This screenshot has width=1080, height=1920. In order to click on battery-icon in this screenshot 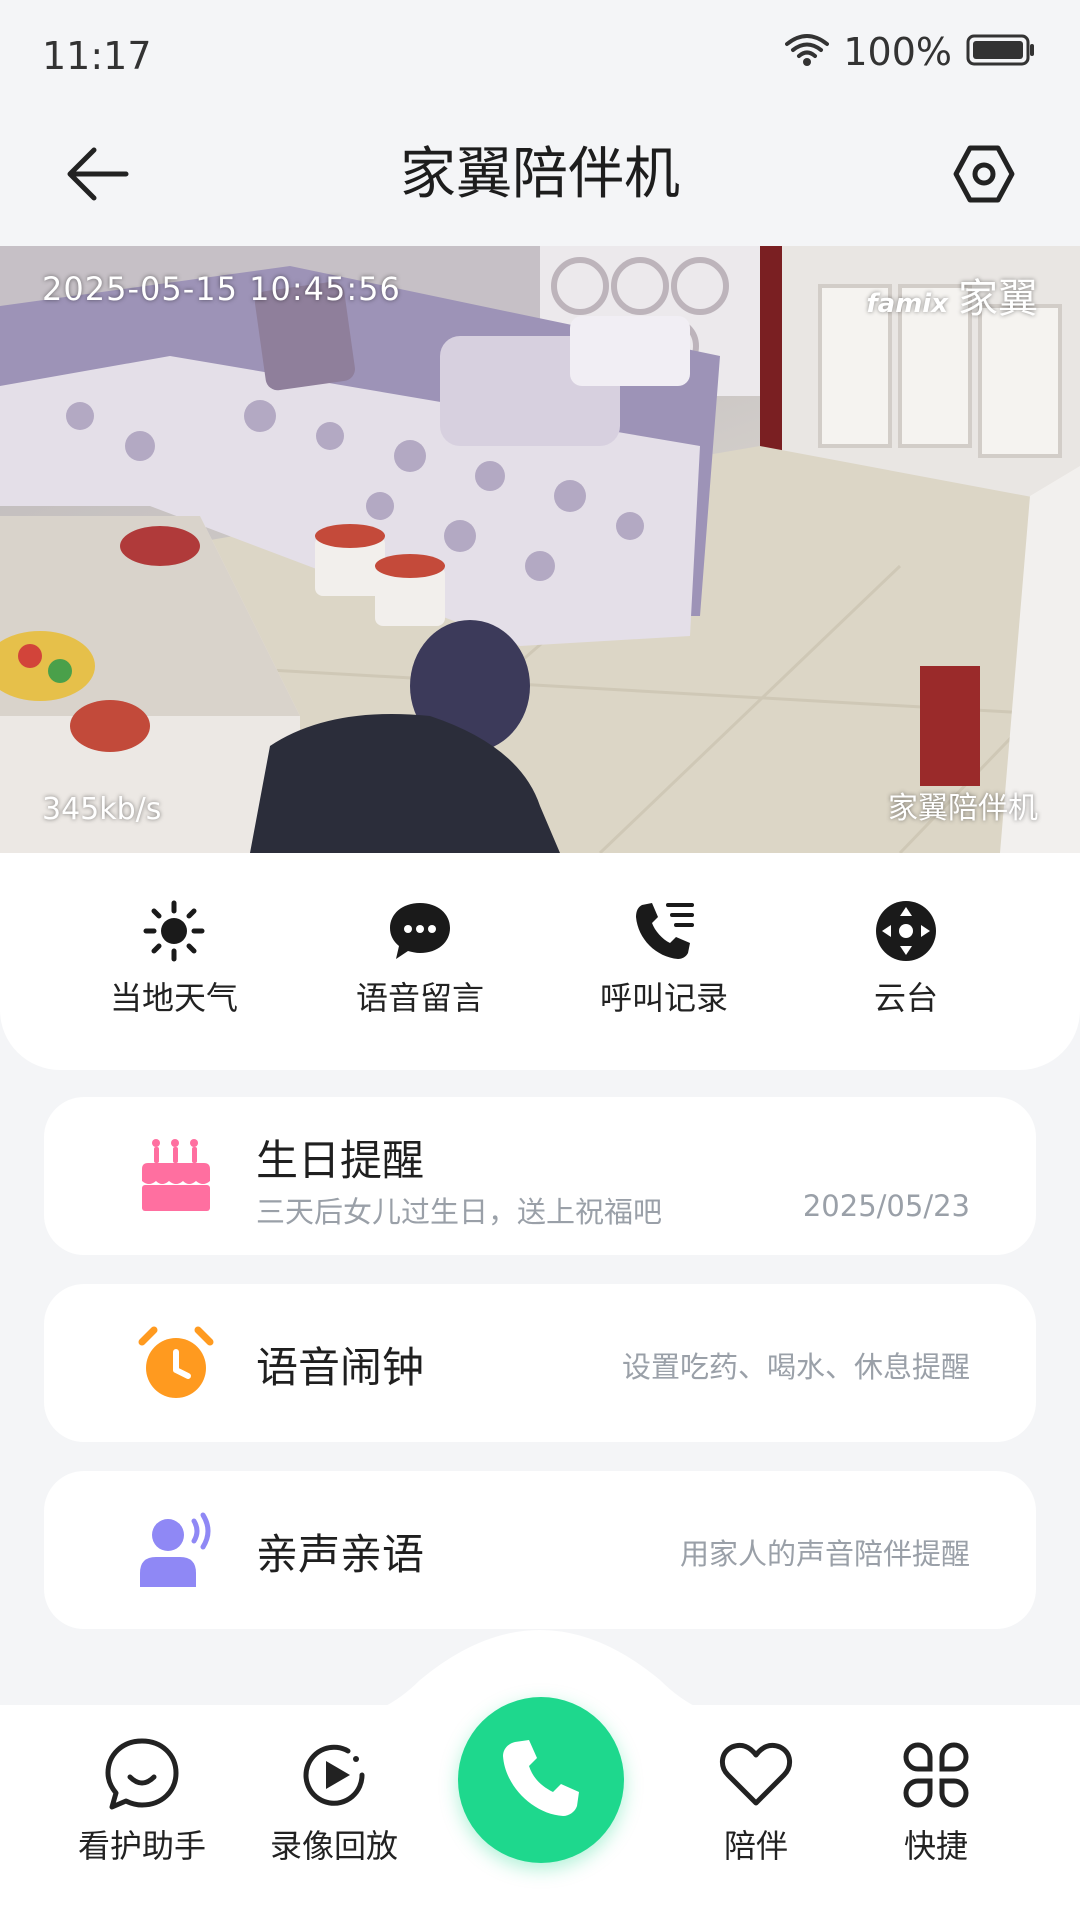, I will do `click(1001, 52)`.